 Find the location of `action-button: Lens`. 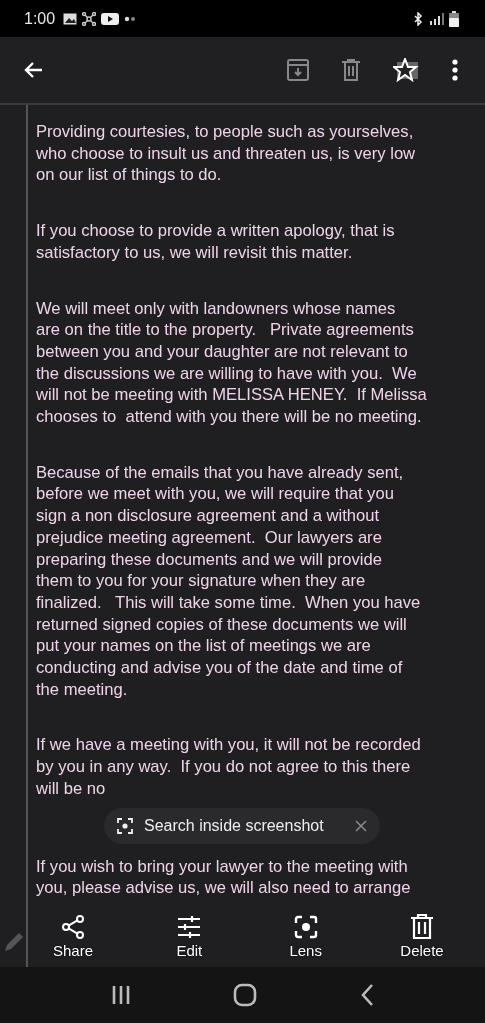

action-button: Lens is located at coordinates (305, 936).